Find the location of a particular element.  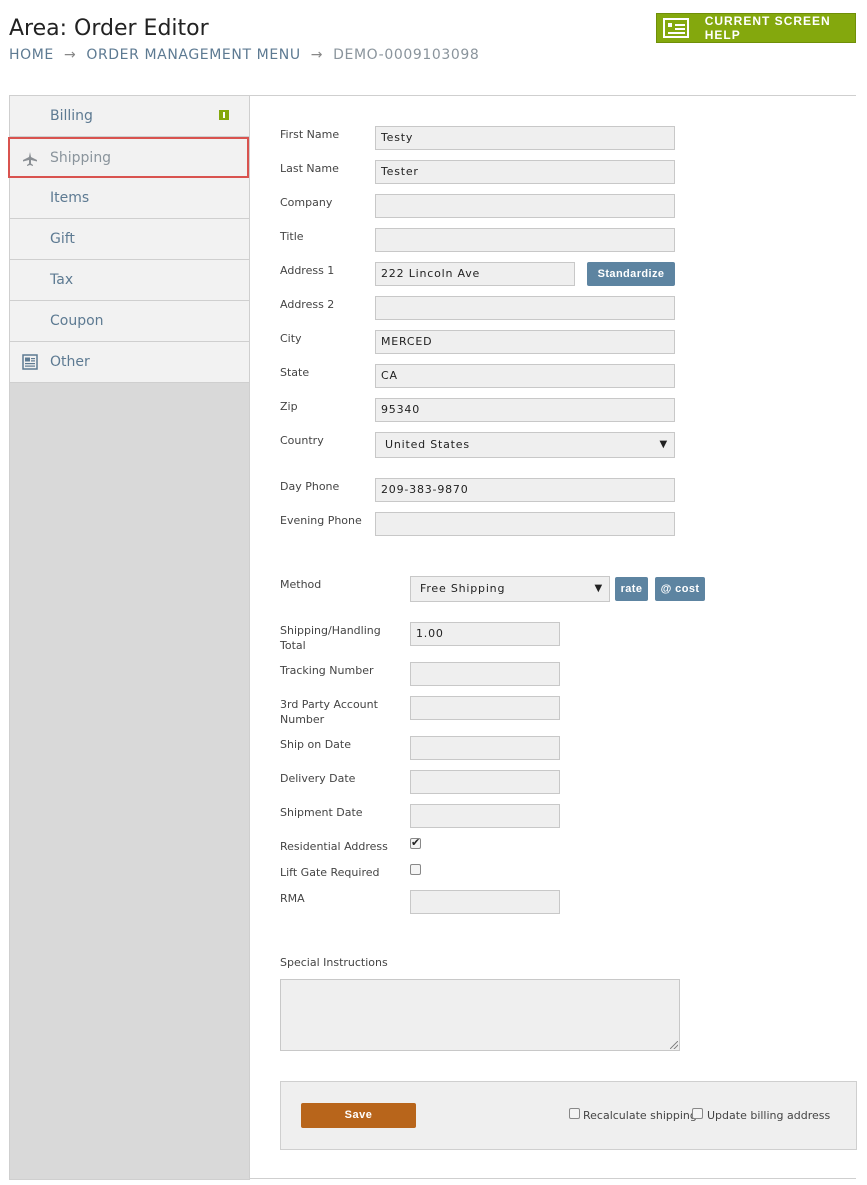

rma-label: RMA is located at coordinates (292, 898).